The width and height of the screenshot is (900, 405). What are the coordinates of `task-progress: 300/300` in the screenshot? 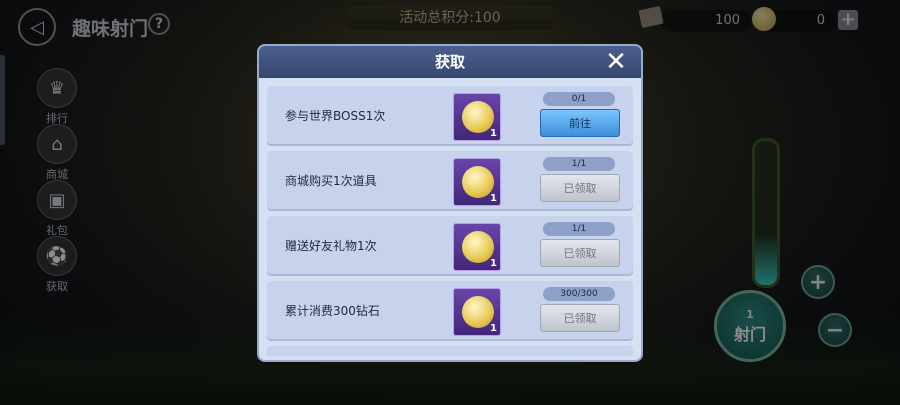 It's located at (579, 294).